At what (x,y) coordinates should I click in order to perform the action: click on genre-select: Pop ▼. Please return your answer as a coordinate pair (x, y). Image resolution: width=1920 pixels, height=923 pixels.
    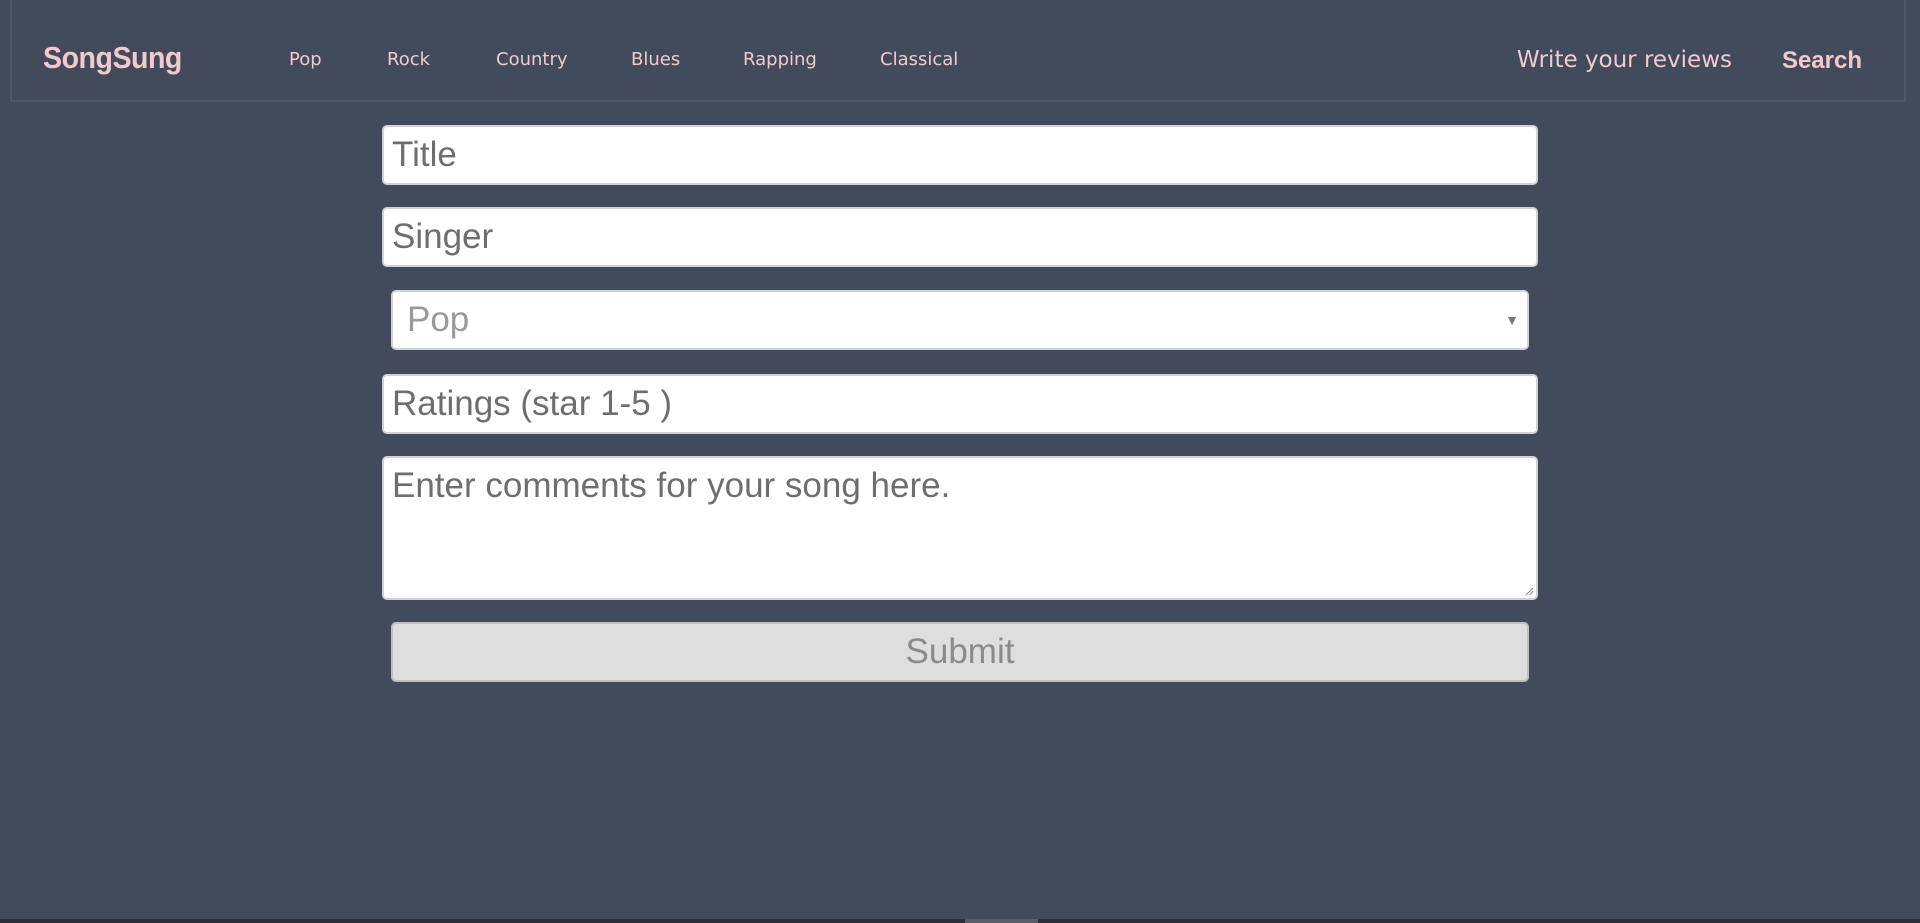
    Looking at the image, I should click on (960, 320).